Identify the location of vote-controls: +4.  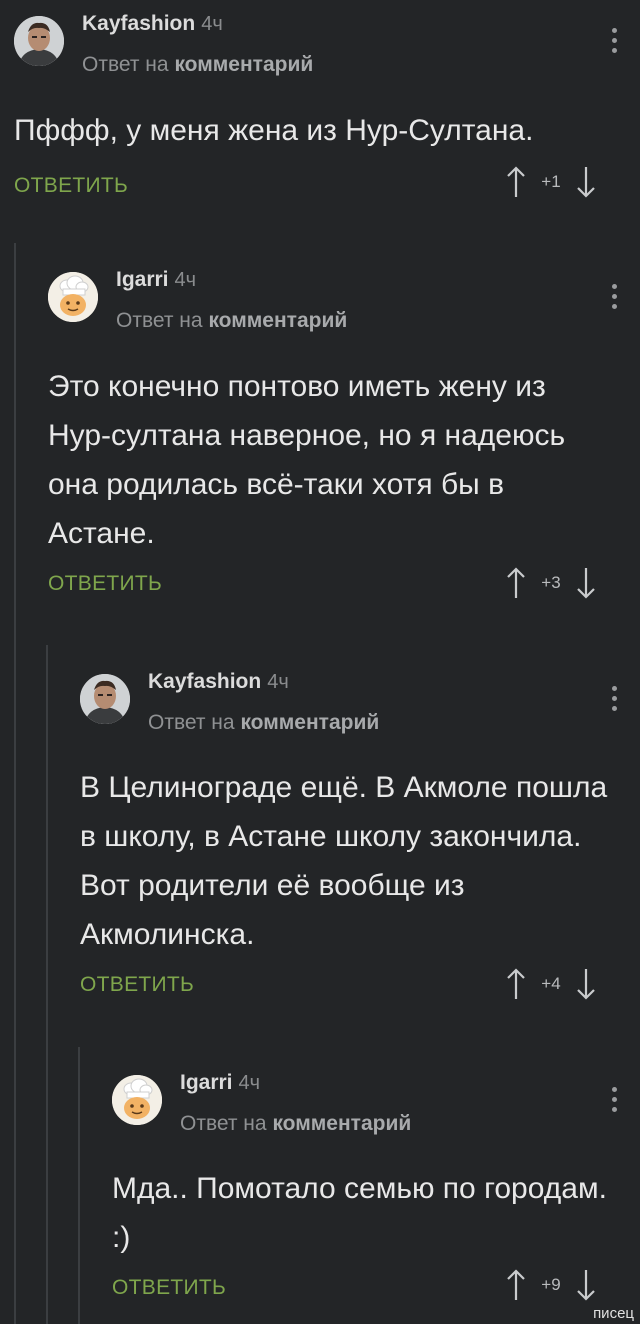
(551, 984).